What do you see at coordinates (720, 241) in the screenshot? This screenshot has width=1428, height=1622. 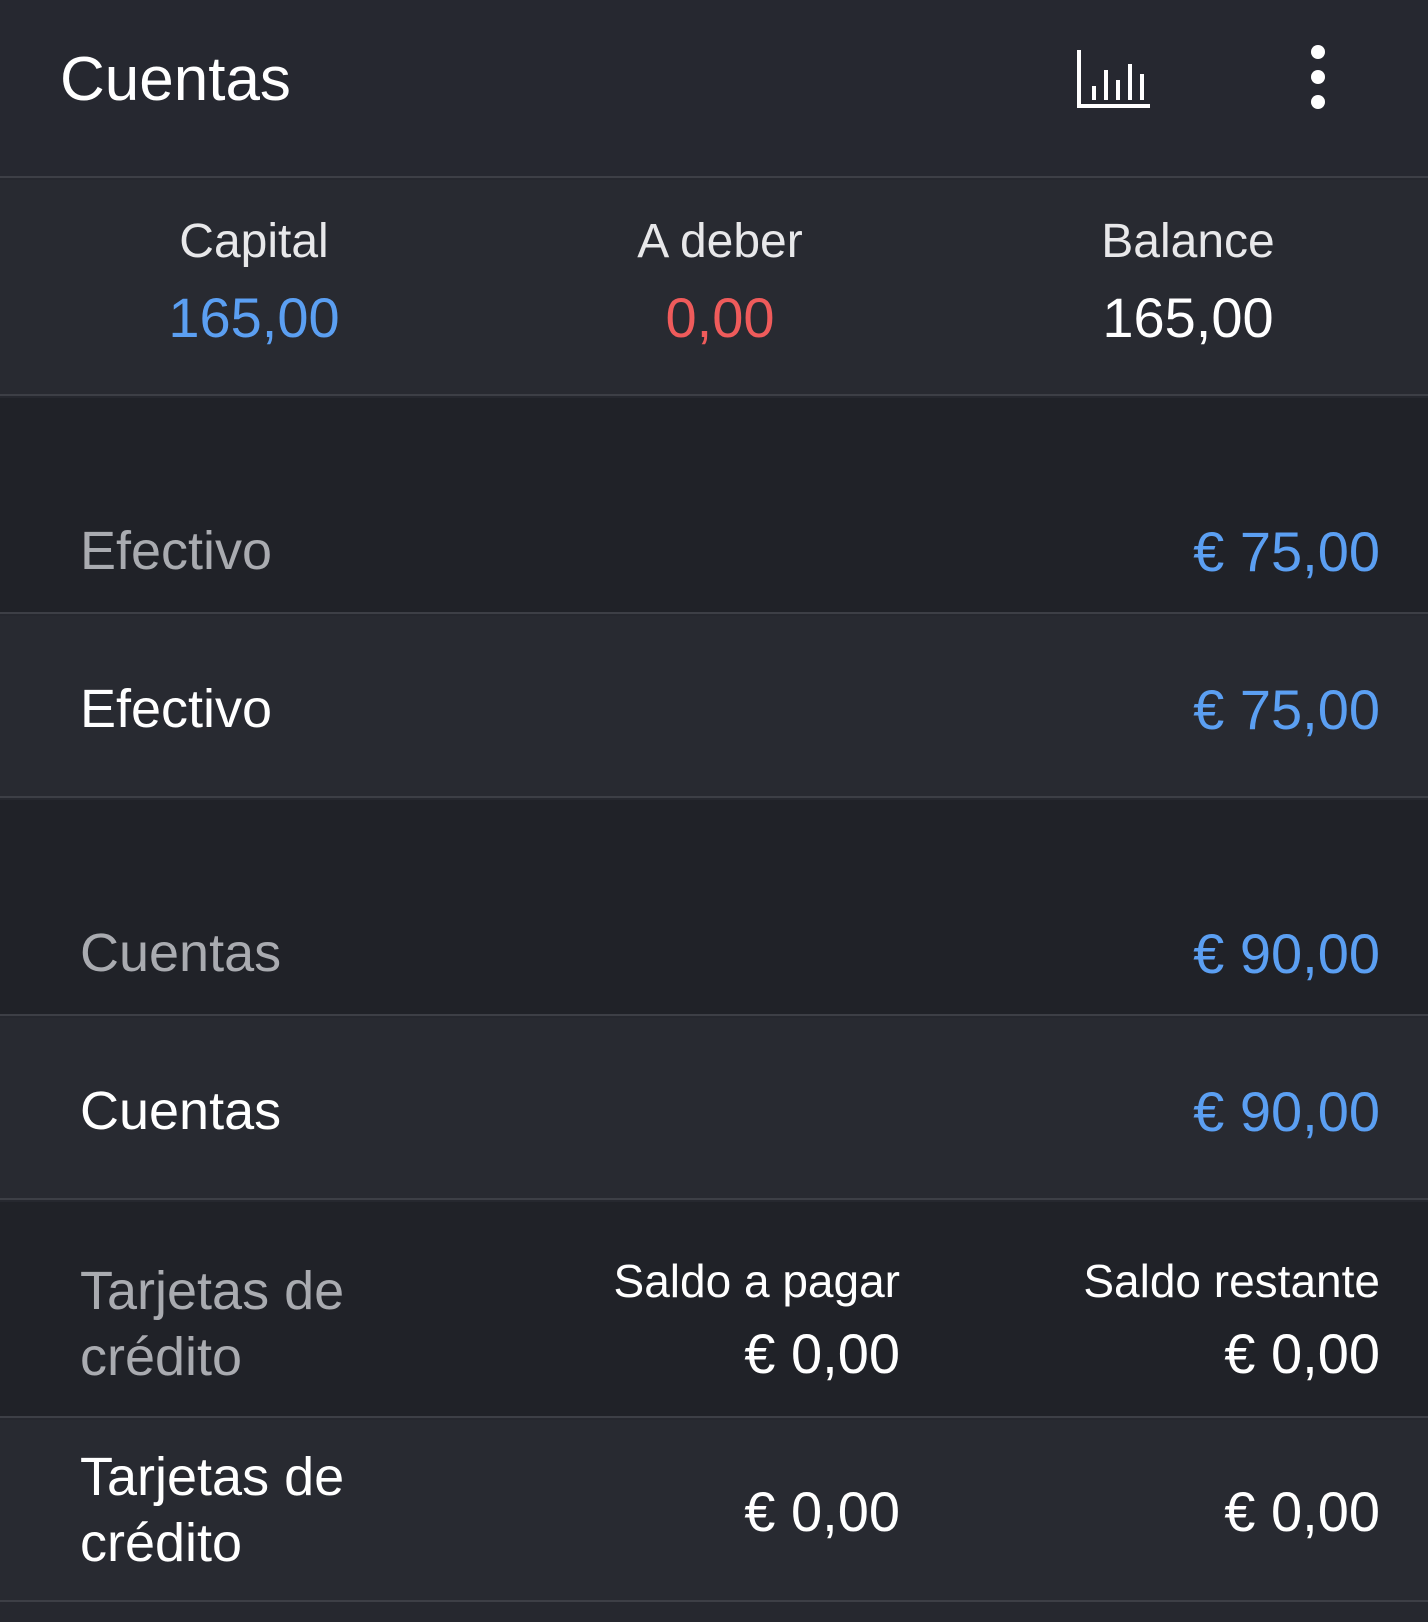 I see `debt-label: A deber` at bounding box center [720, 241].